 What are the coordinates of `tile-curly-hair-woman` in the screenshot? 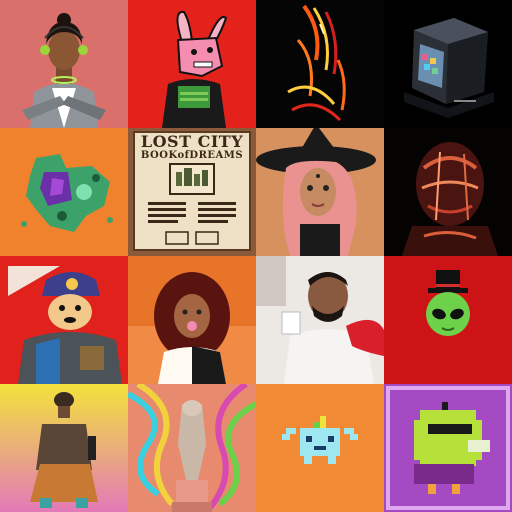 It's located at (192, 320).